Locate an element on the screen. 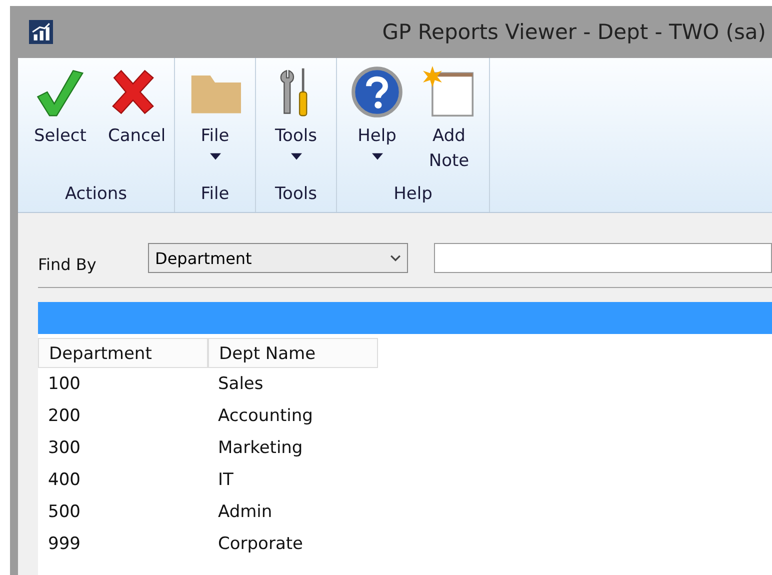  window-title: GP Reports Viewer - Dept - TWO (sa) is located at coordinates (574, 32).